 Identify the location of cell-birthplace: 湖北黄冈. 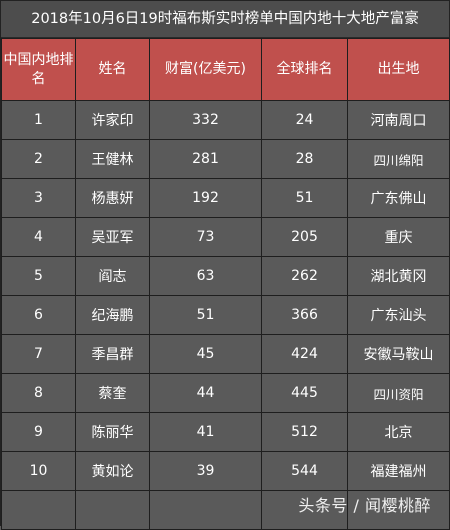
(398, 276).